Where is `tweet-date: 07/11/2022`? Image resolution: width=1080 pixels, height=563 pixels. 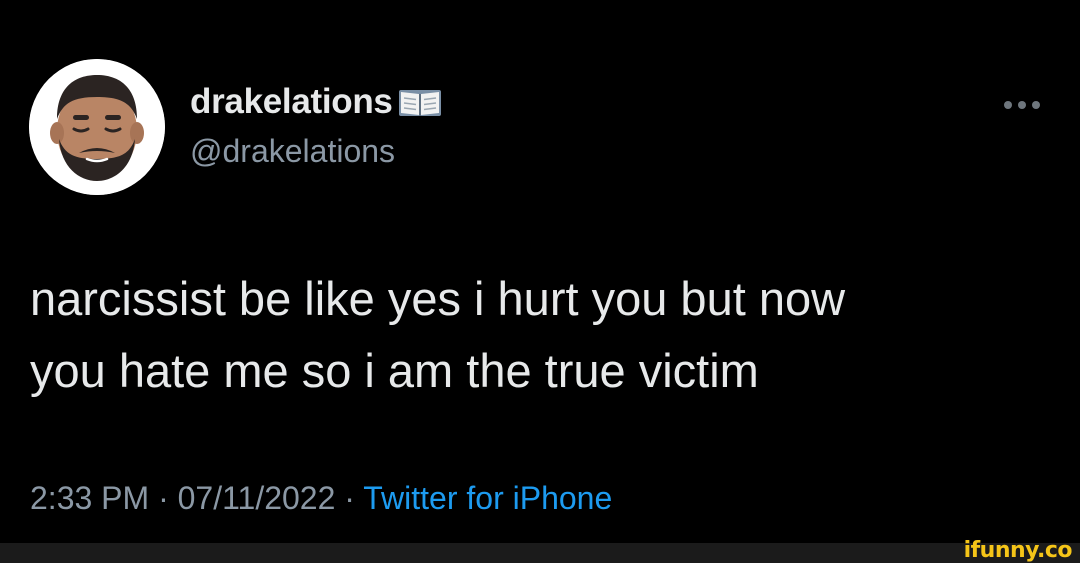 tweet-date: 07/11/2022 is located at coordinates (257, 498).